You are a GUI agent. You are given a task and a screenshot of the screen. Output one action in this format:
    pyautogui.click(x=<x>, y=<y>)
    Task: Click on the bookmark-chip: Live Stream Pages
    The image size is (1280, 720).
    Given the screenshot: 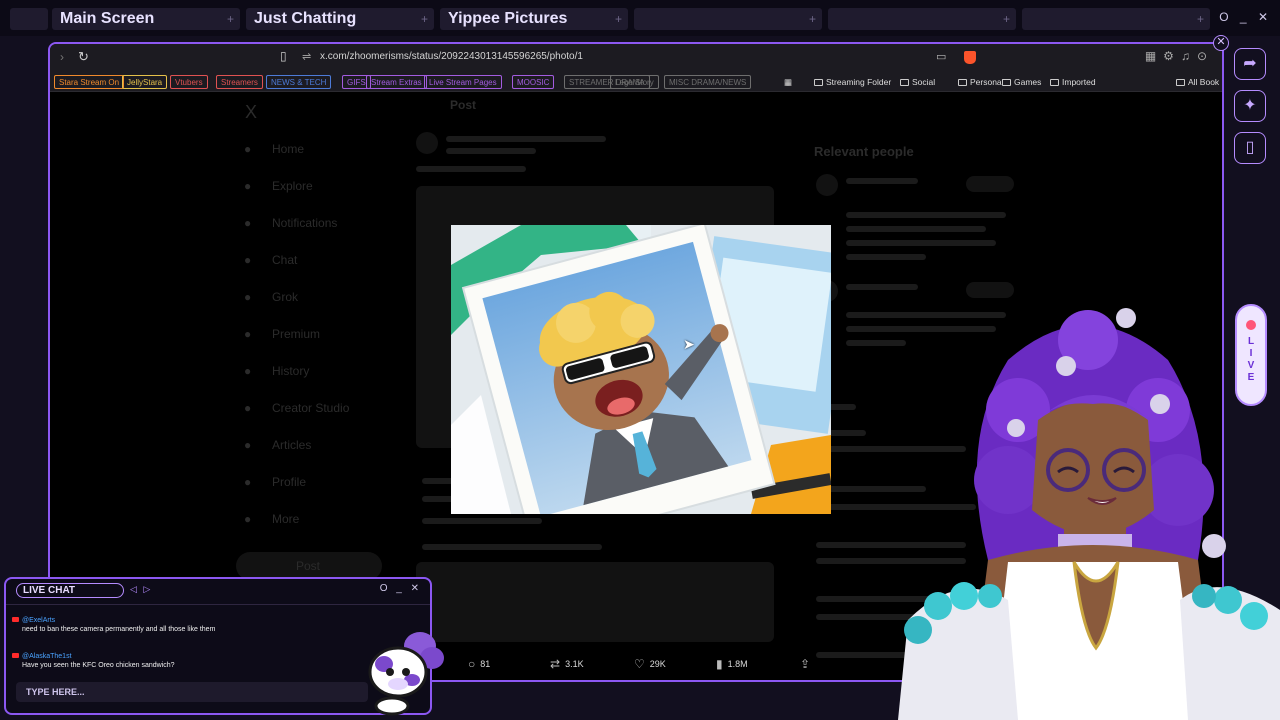 What is the action you would take?
    pyautogui.click(x=463, y=82)
    